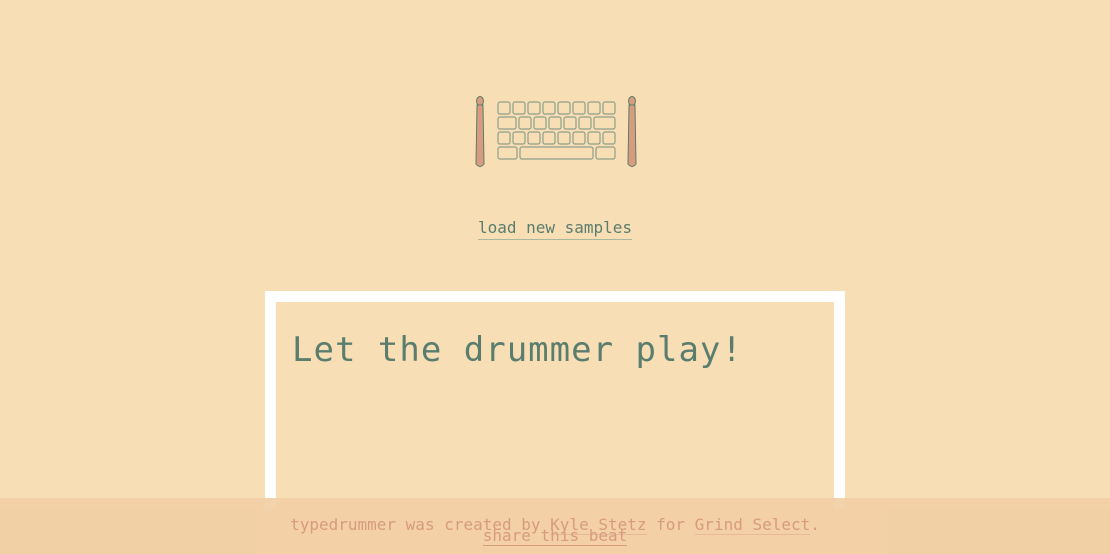 This screenshot has height=554, width=1110. What do you see at coordinates (480, 131) in the screenshot?
I see `drumstick-left-icon` at bounding box center [480, 131].